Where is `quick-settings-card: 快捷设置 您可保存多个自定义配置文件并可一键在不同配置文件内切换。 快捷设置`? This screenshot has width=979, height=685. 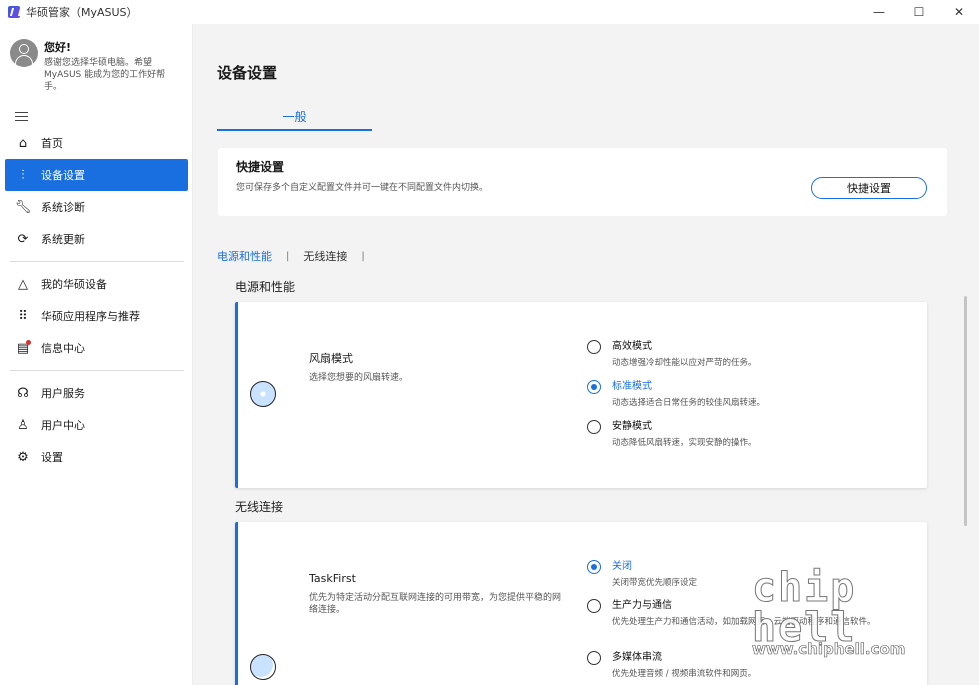 quick-settings-card: 快捷设置 您可保存多个自定义配置文件并可一键在不同配置文件内切换。 快捷设置 is located at coordinates (582, 182).